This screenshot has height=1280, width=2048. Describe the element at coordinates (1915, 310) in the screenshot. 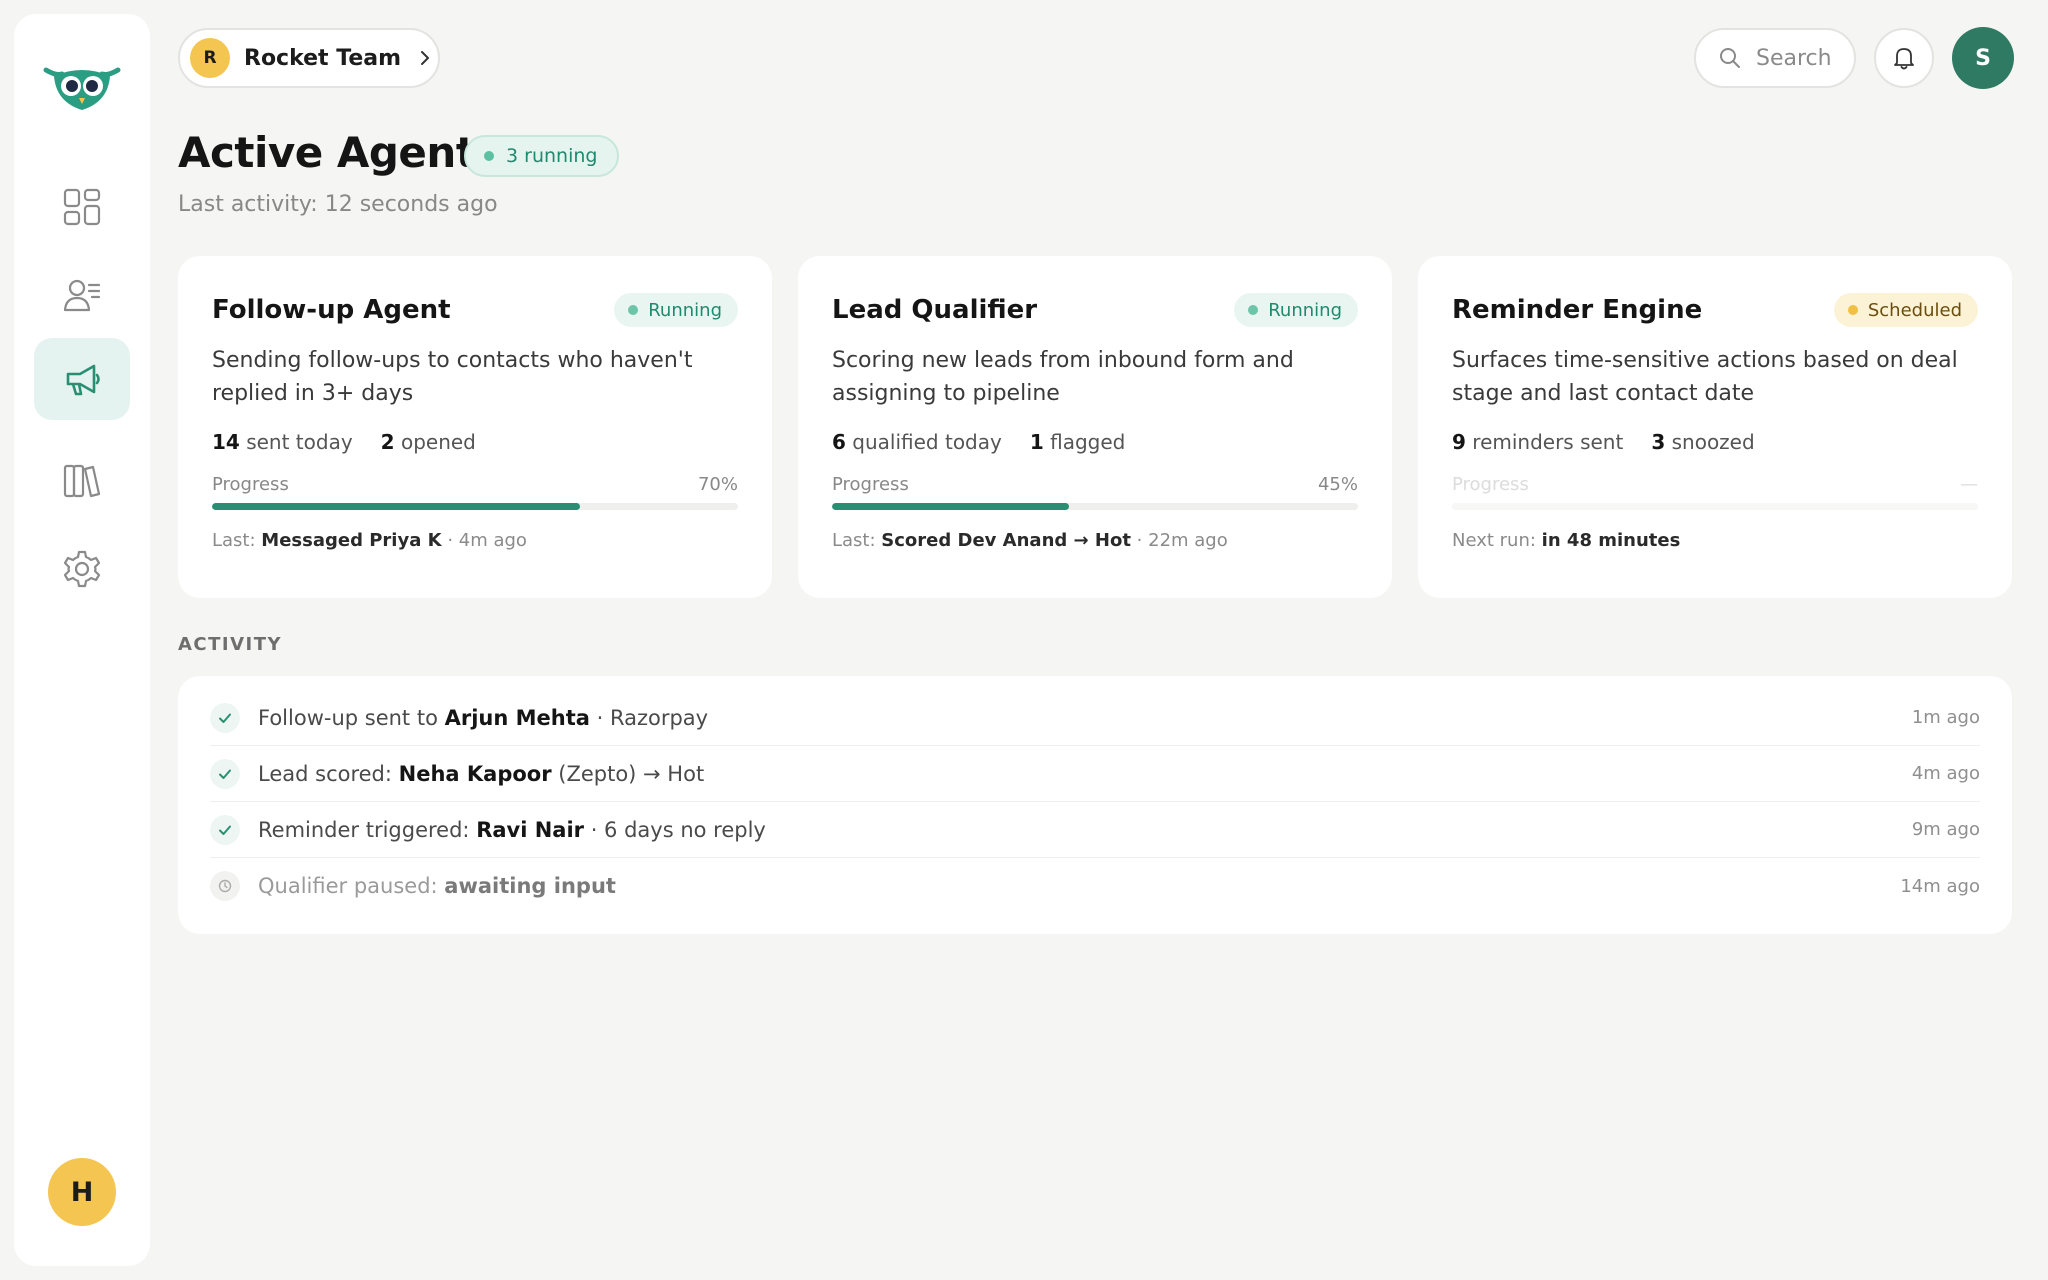

I see `status-label: Scheduled` at that location.